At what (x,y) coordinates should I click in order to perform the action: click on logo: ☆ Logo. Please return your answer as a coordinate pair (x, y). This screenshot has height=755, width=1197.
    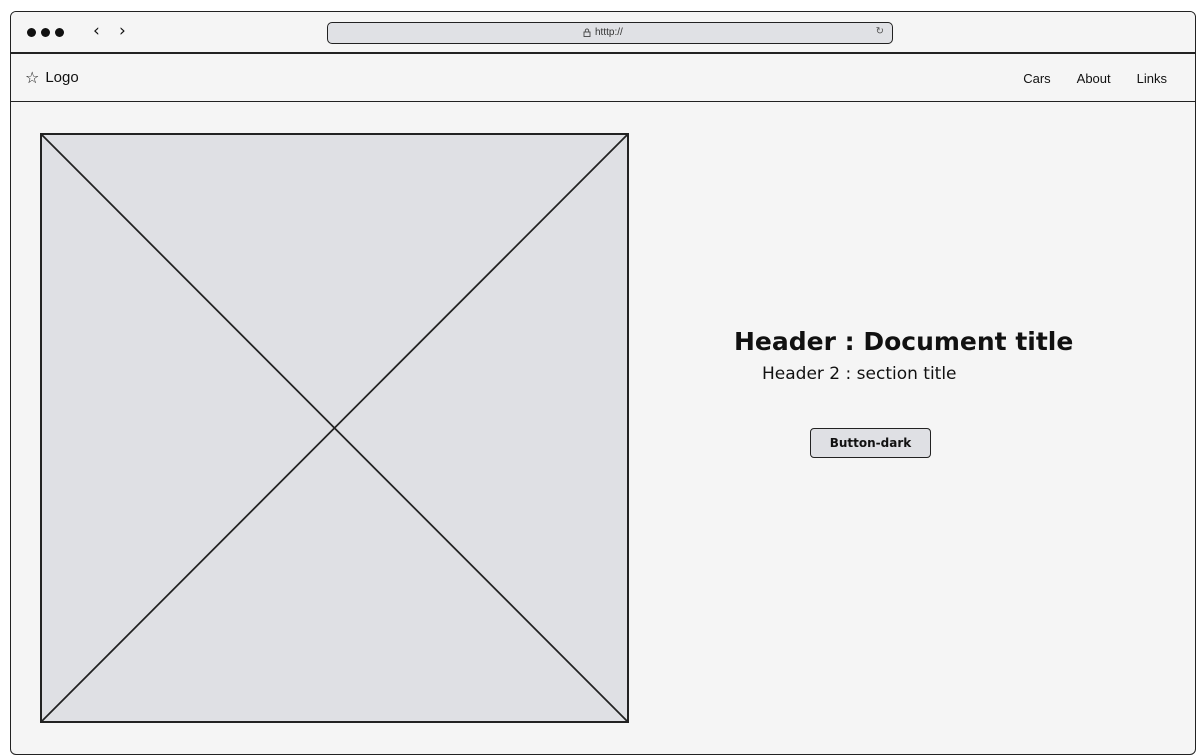
    Looking at the image, I should click on (52, 77).